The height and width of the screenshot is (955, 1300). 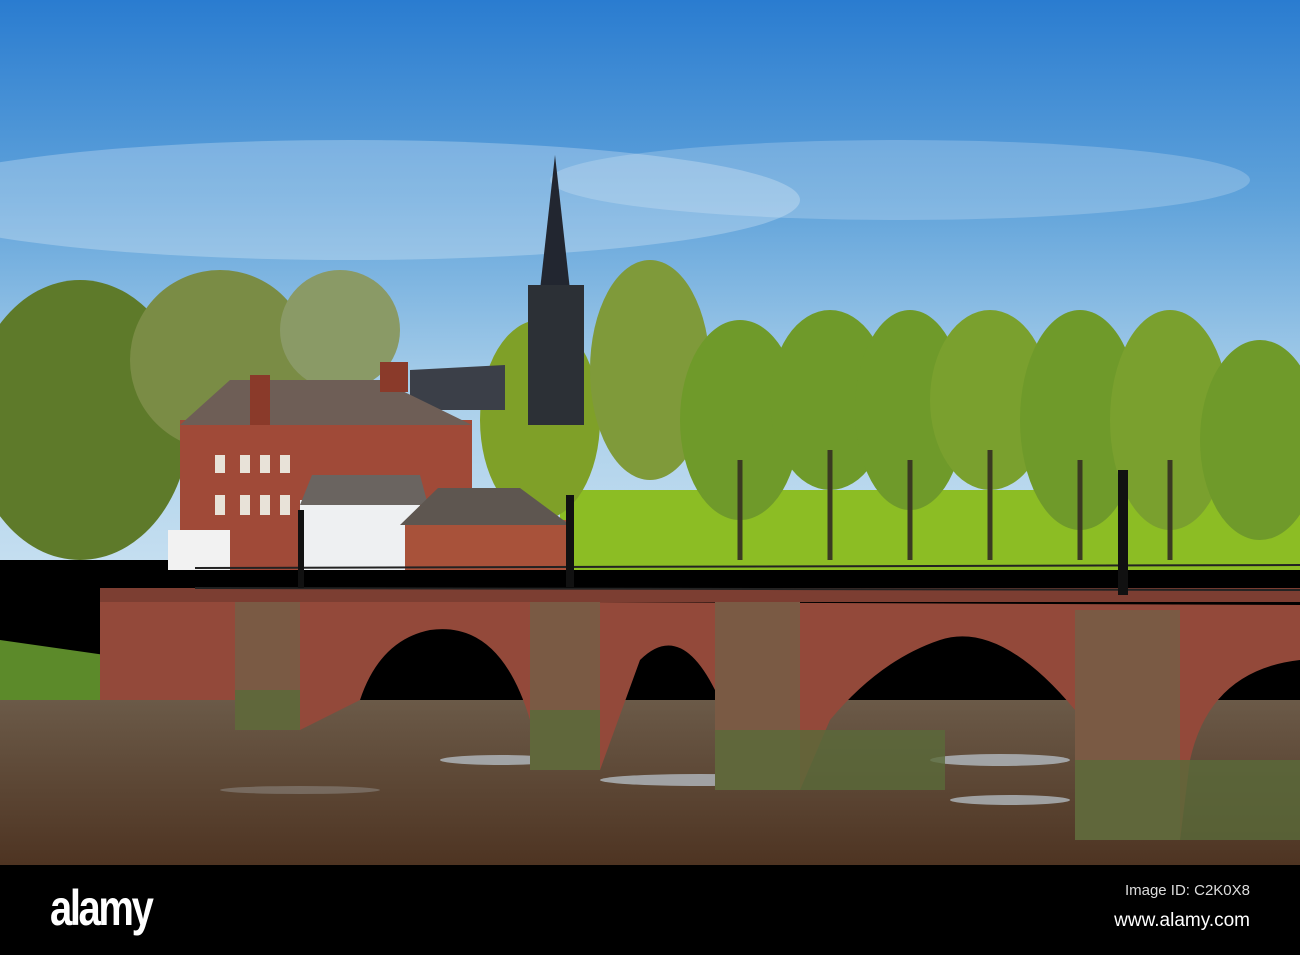 I want to click on image-id: Image ID: C2K0X8, so click(x=1187, y=890).